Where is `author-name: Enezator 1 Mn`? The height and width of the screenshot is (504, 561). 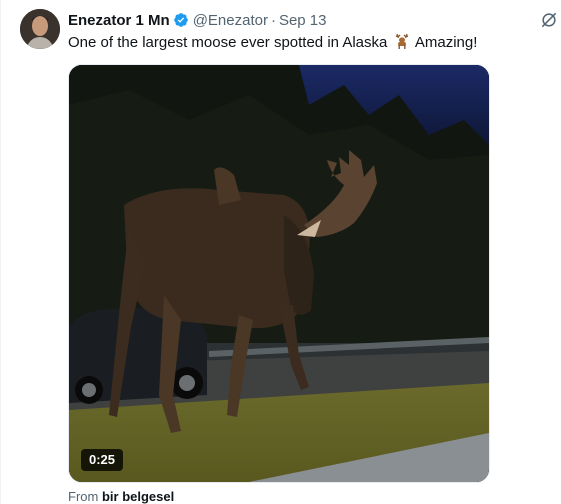
author-name: Enezator 1 Mn is located at coordinates (119, 20).